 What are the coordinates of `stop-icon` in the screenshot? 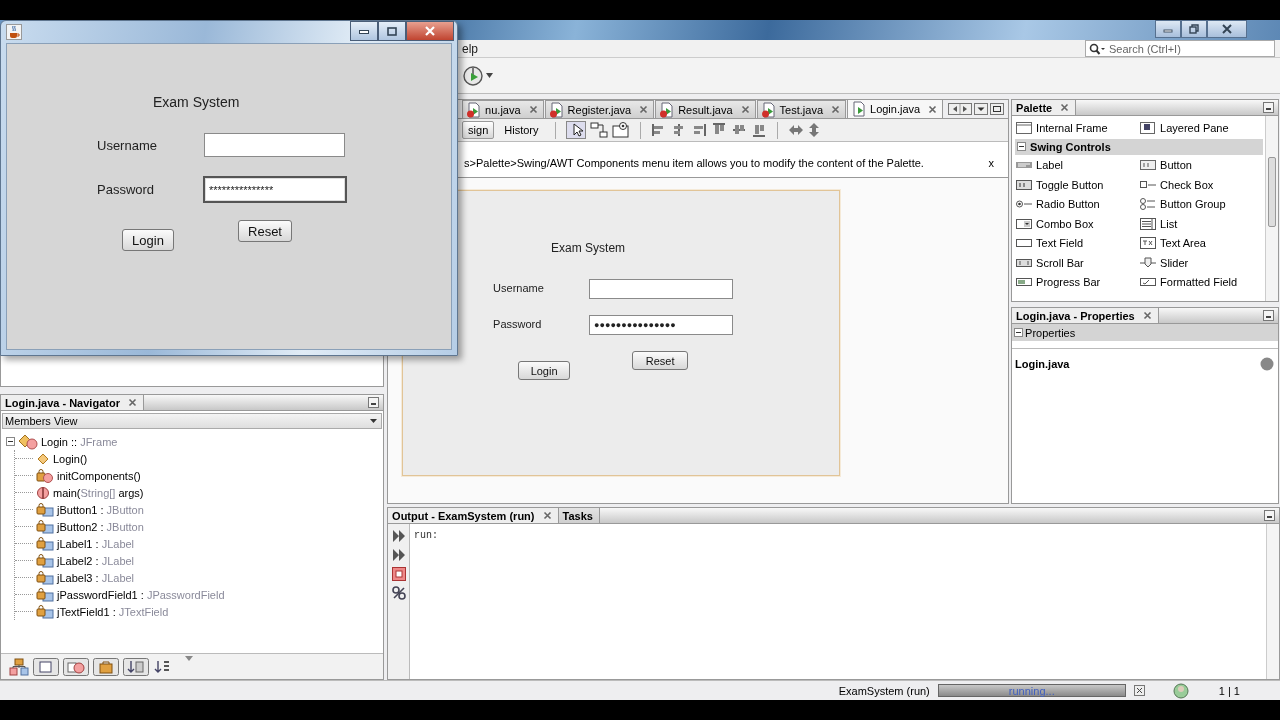 It's located at (398, 574).